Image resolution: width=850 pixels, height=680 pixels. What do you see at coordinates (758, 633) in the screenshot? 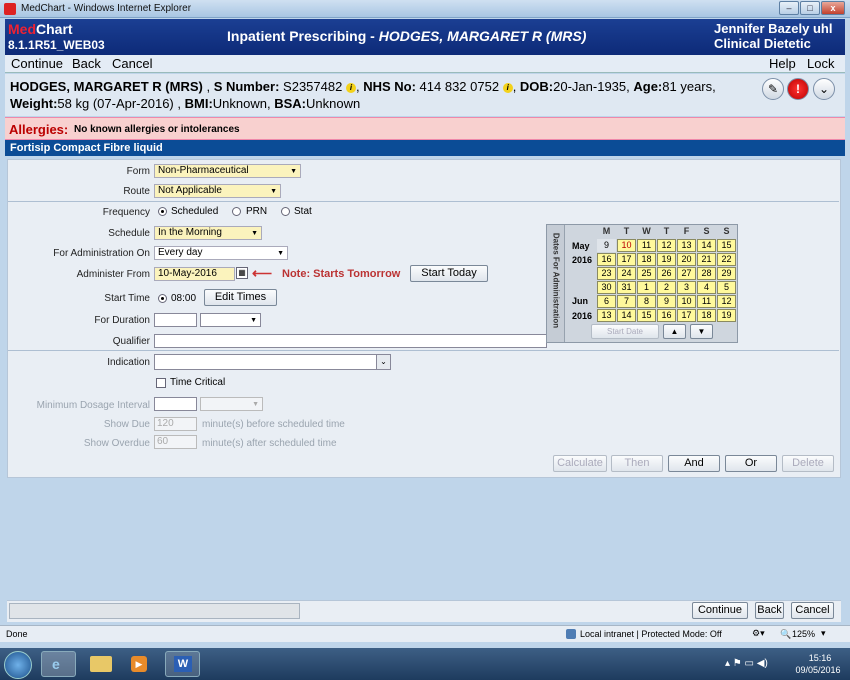
I see `protected-icon: ⚙▾` at bounding box center [758, 633].